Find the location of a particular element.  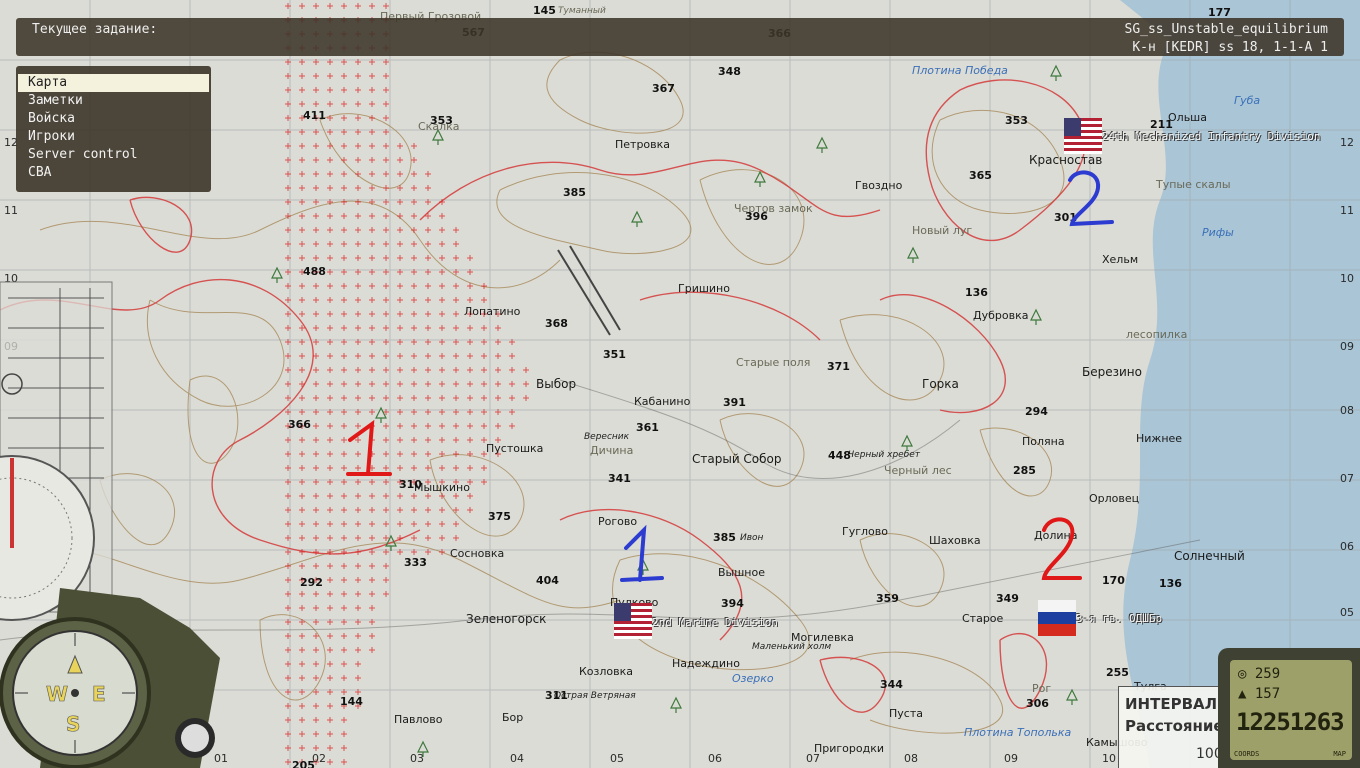

svg-text: W is located at coordinates (57, 694).